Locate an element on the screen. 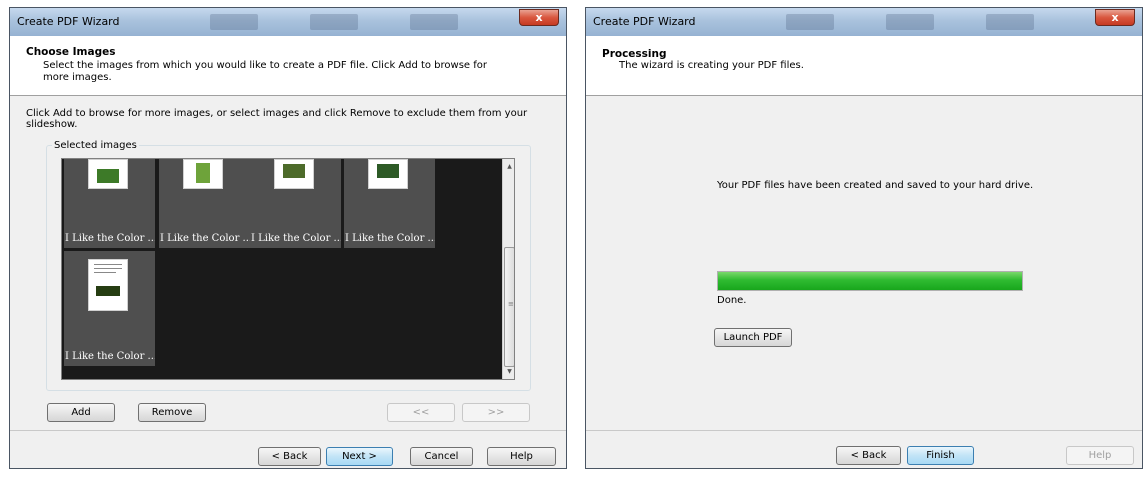  grip-icon: ≡ is located at coordinates (511, 304).